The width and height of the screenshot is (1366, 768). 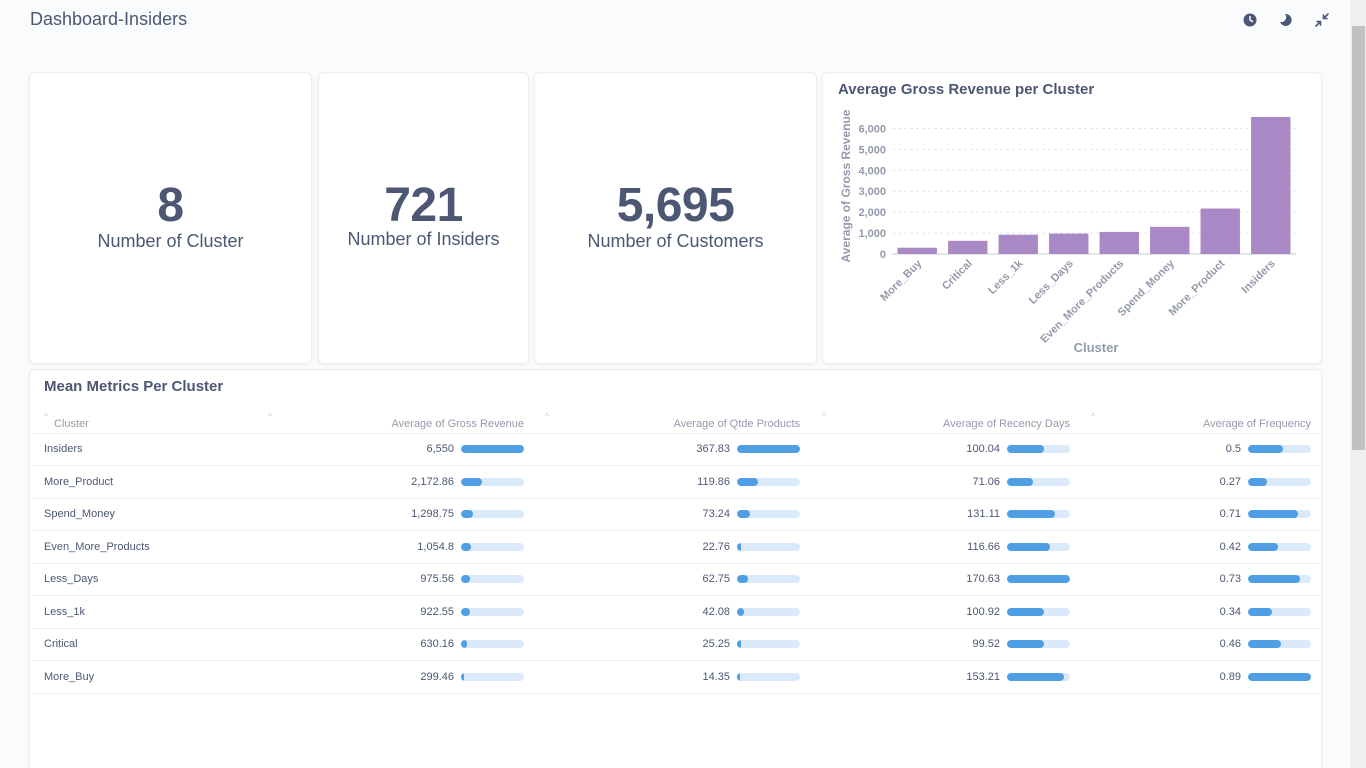 I want to click on history-icon, so click(x=1250, y=20).